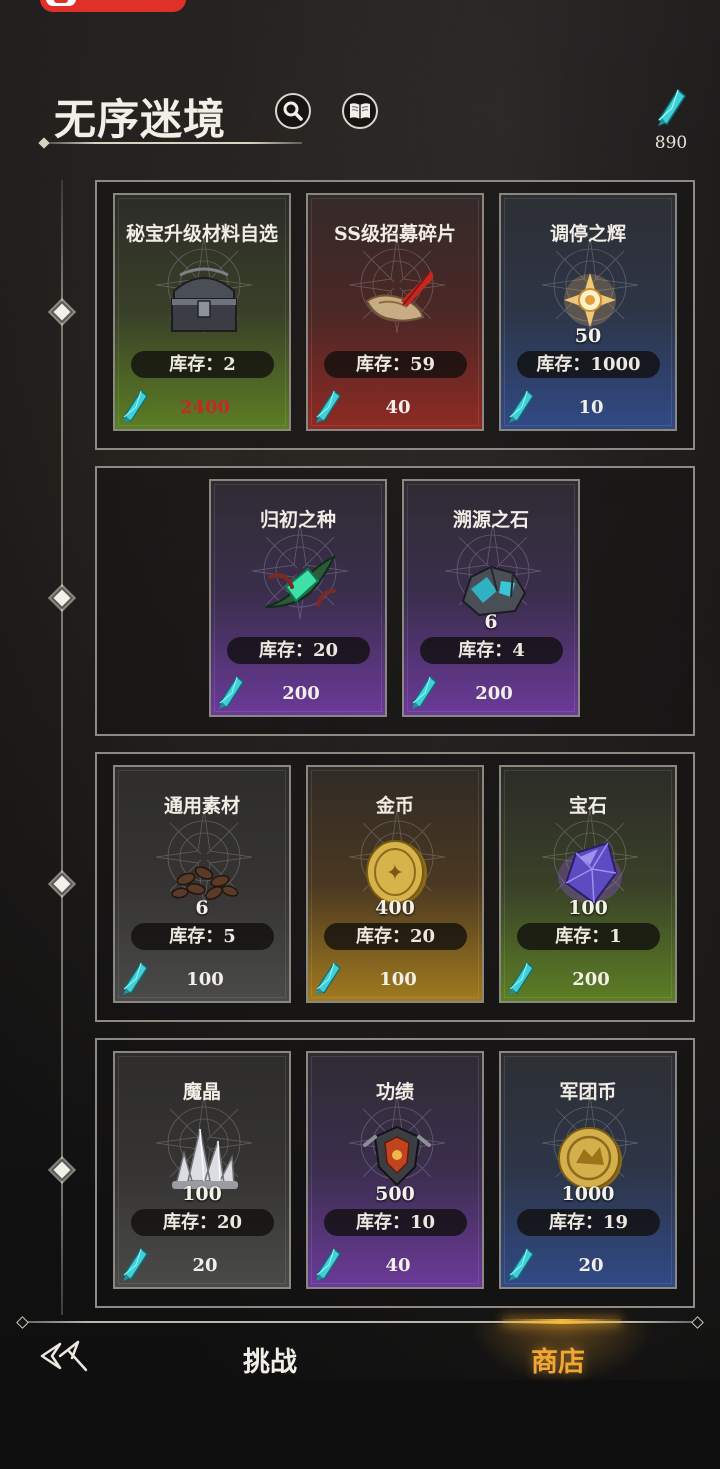 The width and height of the screenshot is (720, 1469). What do you see at coordinates (588, 884) in the screenshot?
I see `shop-item-card: 宝石 100 库存：1 200` at bounding box center [588, 884].